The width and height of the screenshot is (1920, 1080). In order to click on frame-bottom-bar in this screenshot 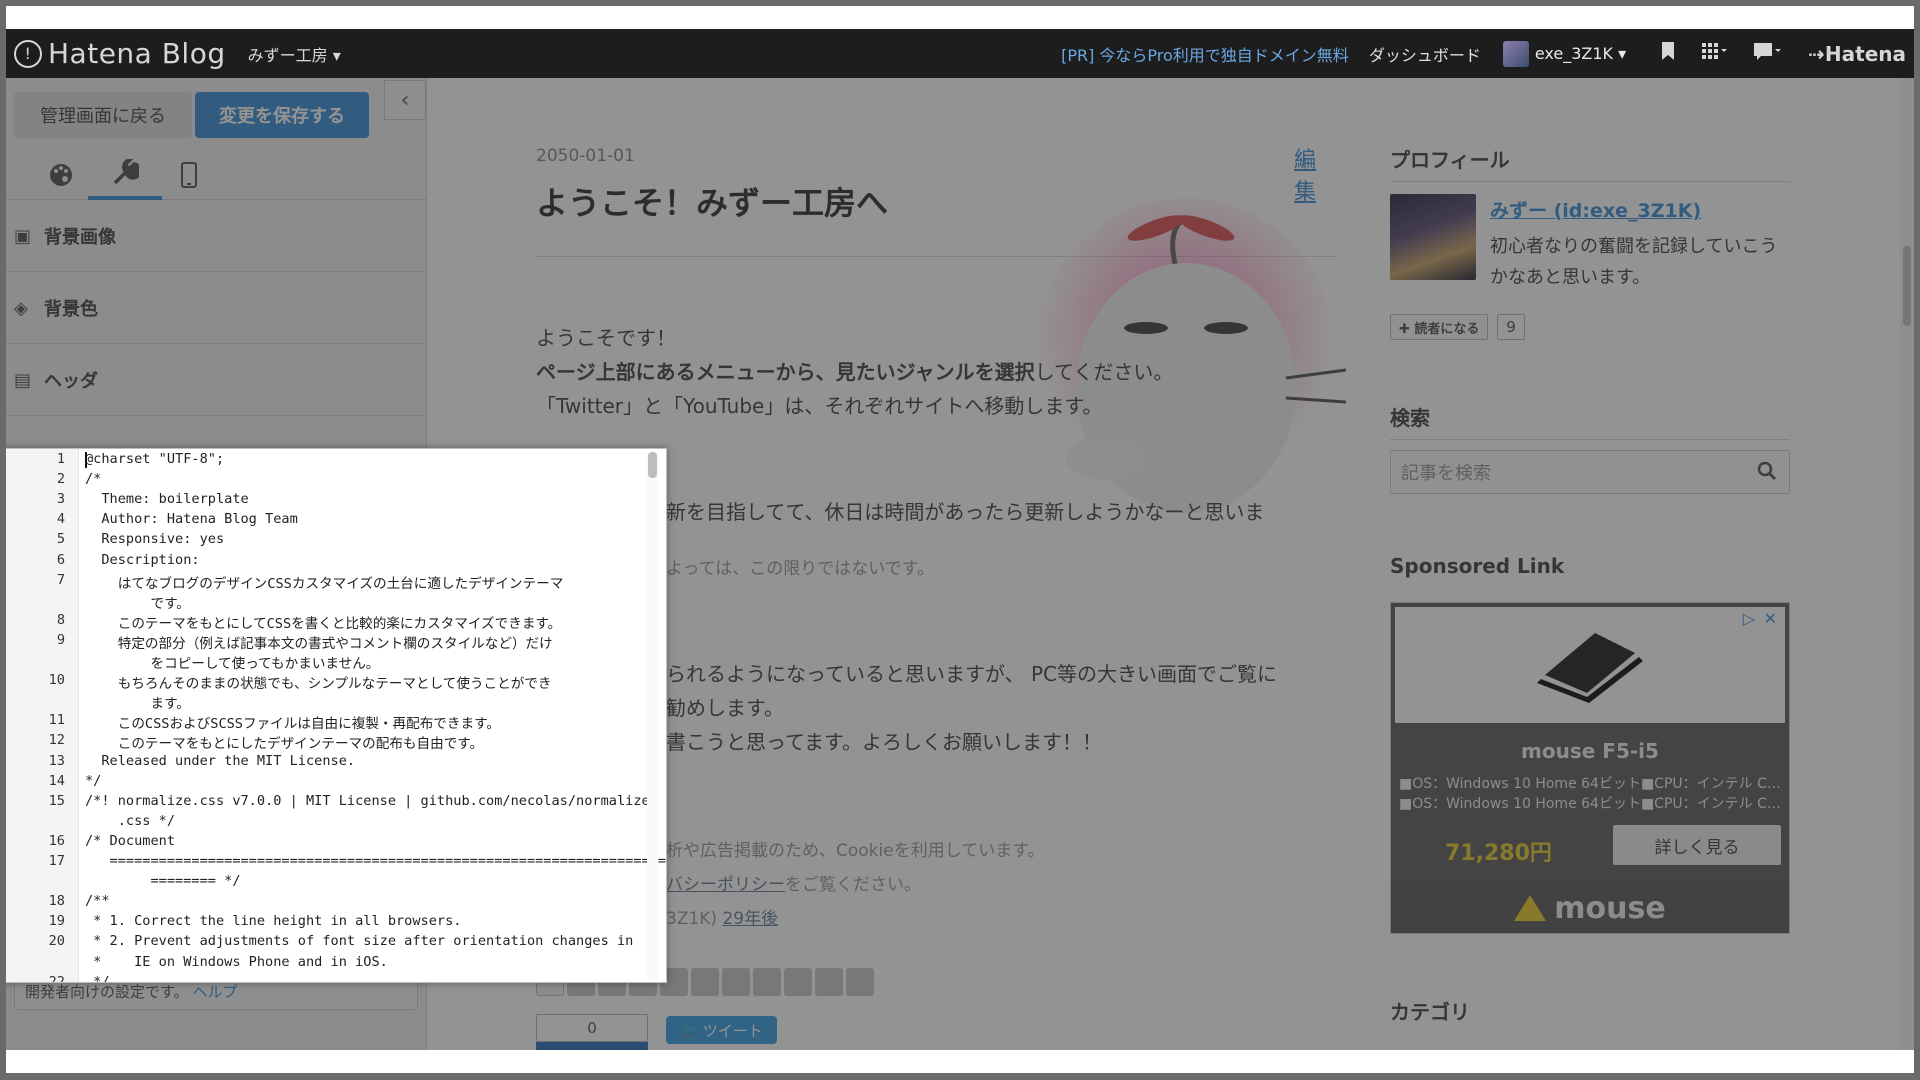, I will do `click(960, 1065)`.